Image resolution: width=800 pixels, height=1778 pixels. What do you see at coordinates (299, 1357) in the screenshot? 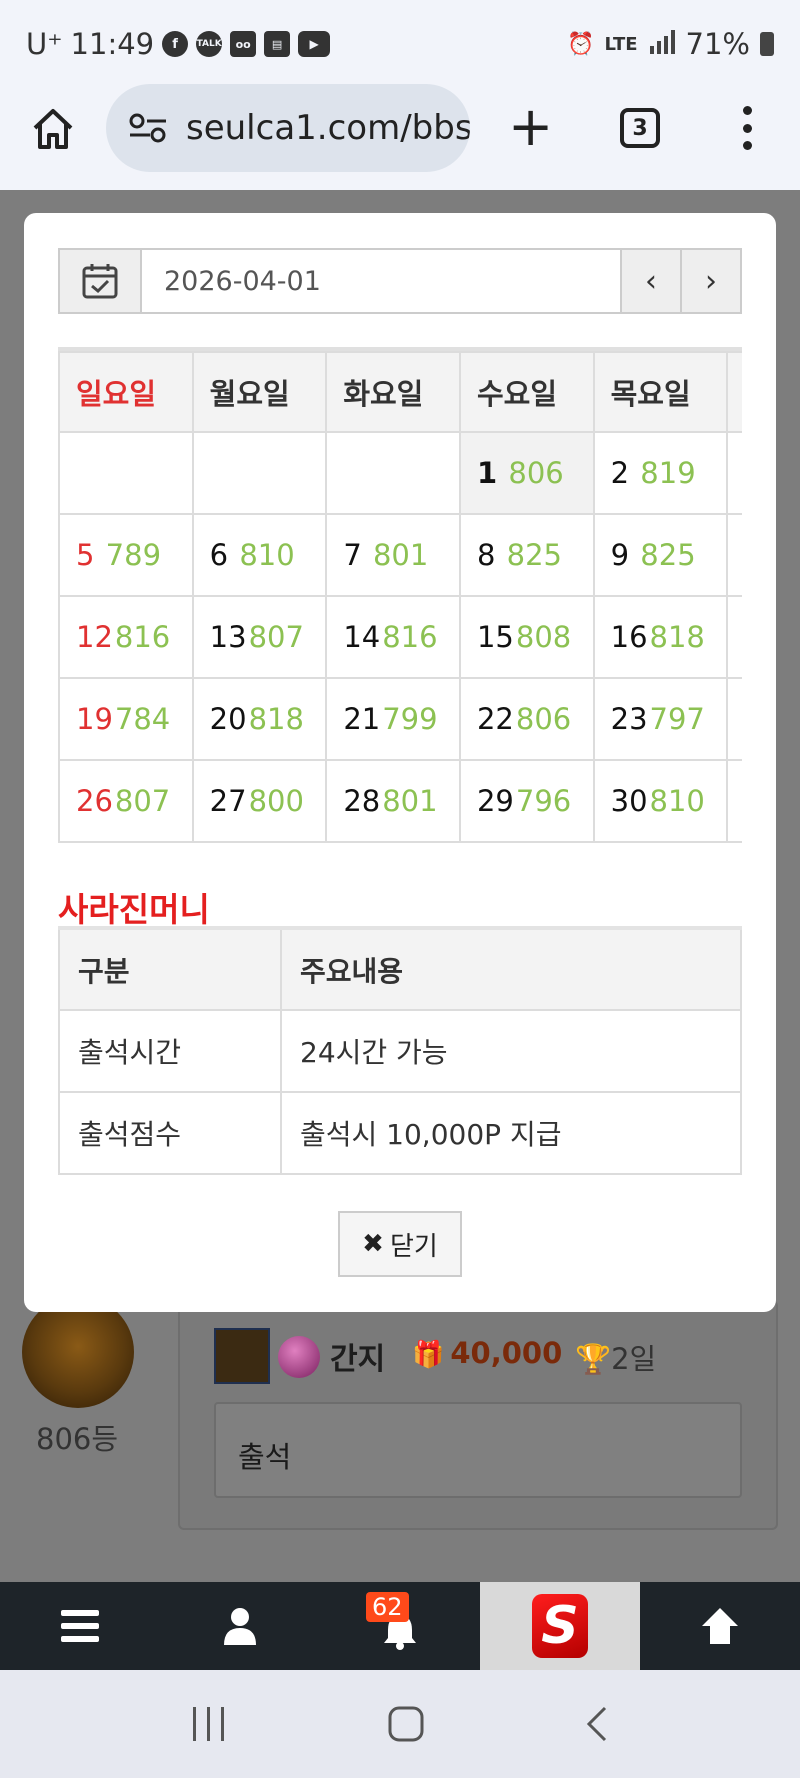
I see `badge-icon` at bounding box center [299, 1357].